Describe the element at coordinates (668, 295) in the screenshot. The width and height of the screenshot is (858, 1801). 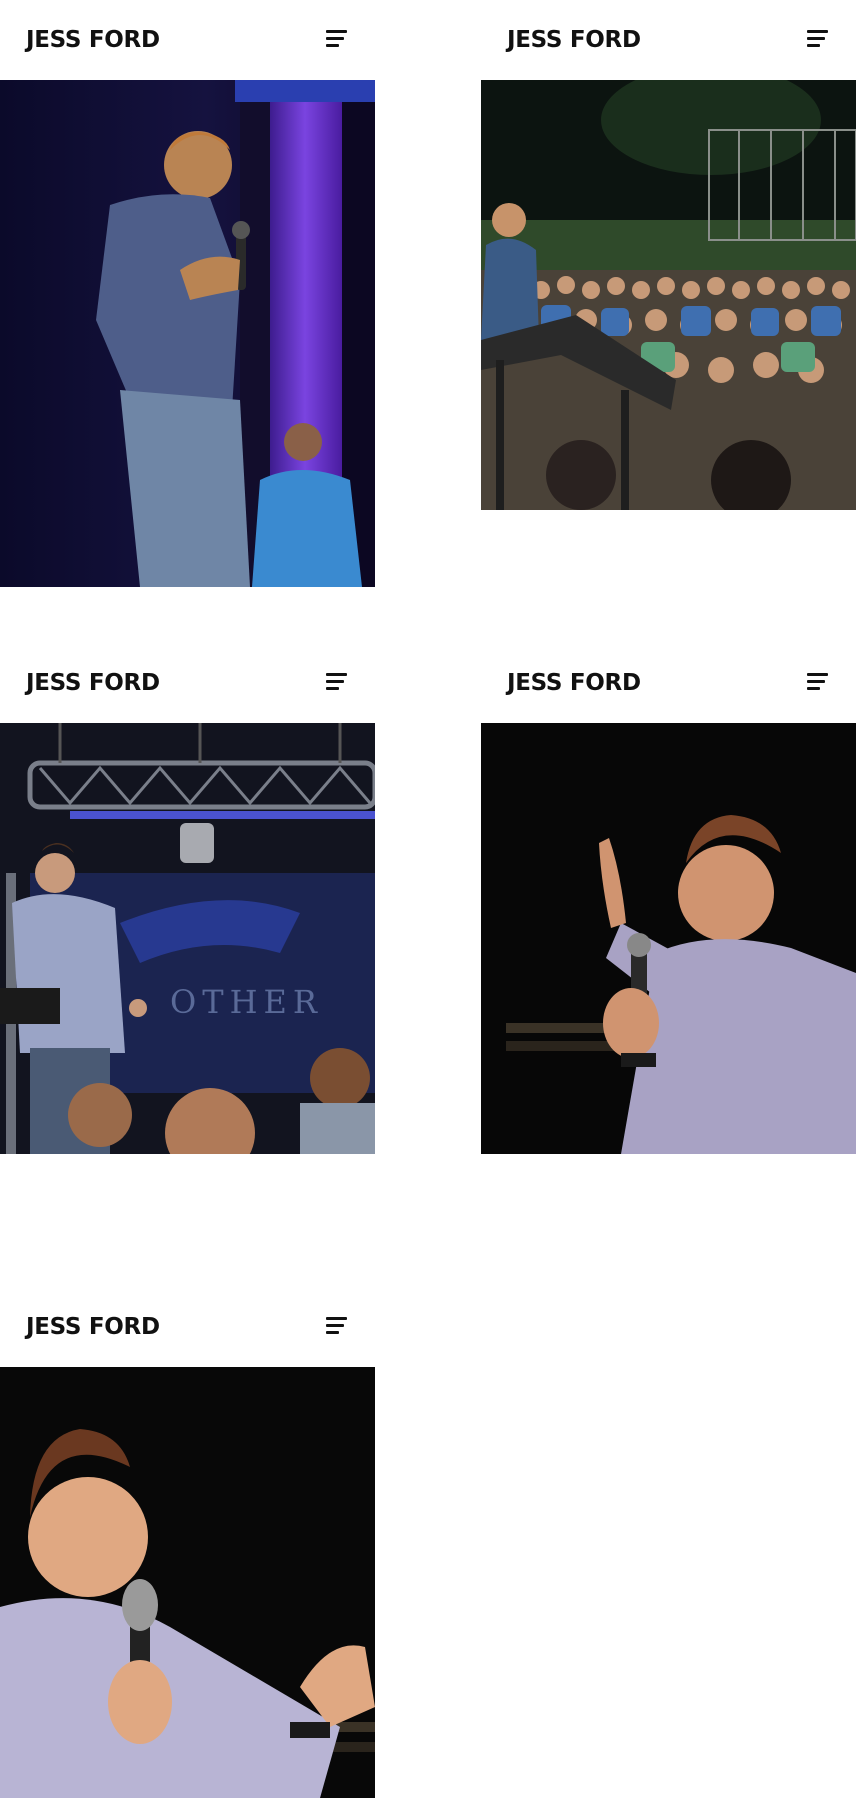
I see `photo-outdoor-crowd` at that location.